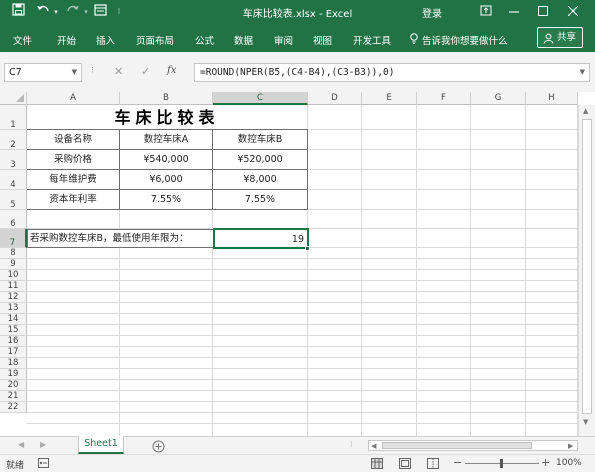 Image resolution: width=595 pixels, height=472 pixels. I want to click on chevron-down-icon: ▼, so click(74, 72).